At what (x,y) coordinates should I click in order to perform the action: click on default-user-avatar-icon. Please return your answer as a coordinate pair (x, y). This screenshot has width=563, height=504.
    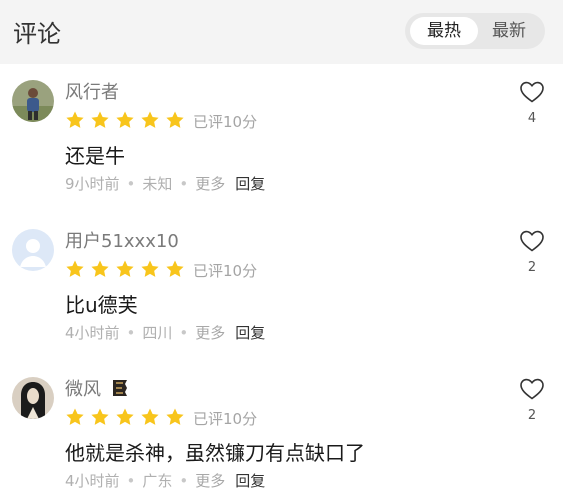
    Looking at the image, I should click on (33, 250).